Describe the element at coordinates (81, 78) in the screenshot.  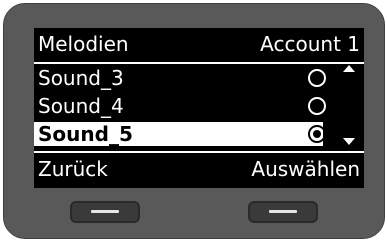
I see `list-item-label: Sound_3` at that location.